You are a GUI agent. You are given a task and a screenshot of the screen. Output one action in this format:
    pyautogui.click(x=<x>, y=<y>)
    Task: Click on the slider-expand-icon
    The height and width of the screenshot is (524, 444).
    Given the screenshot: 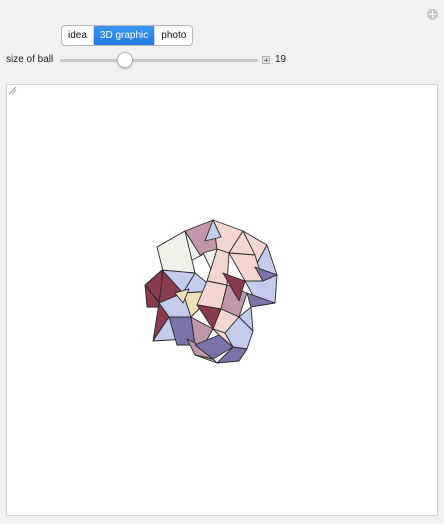 What is the action you would take?
    pyautogui.click(x=266, y=60)
    